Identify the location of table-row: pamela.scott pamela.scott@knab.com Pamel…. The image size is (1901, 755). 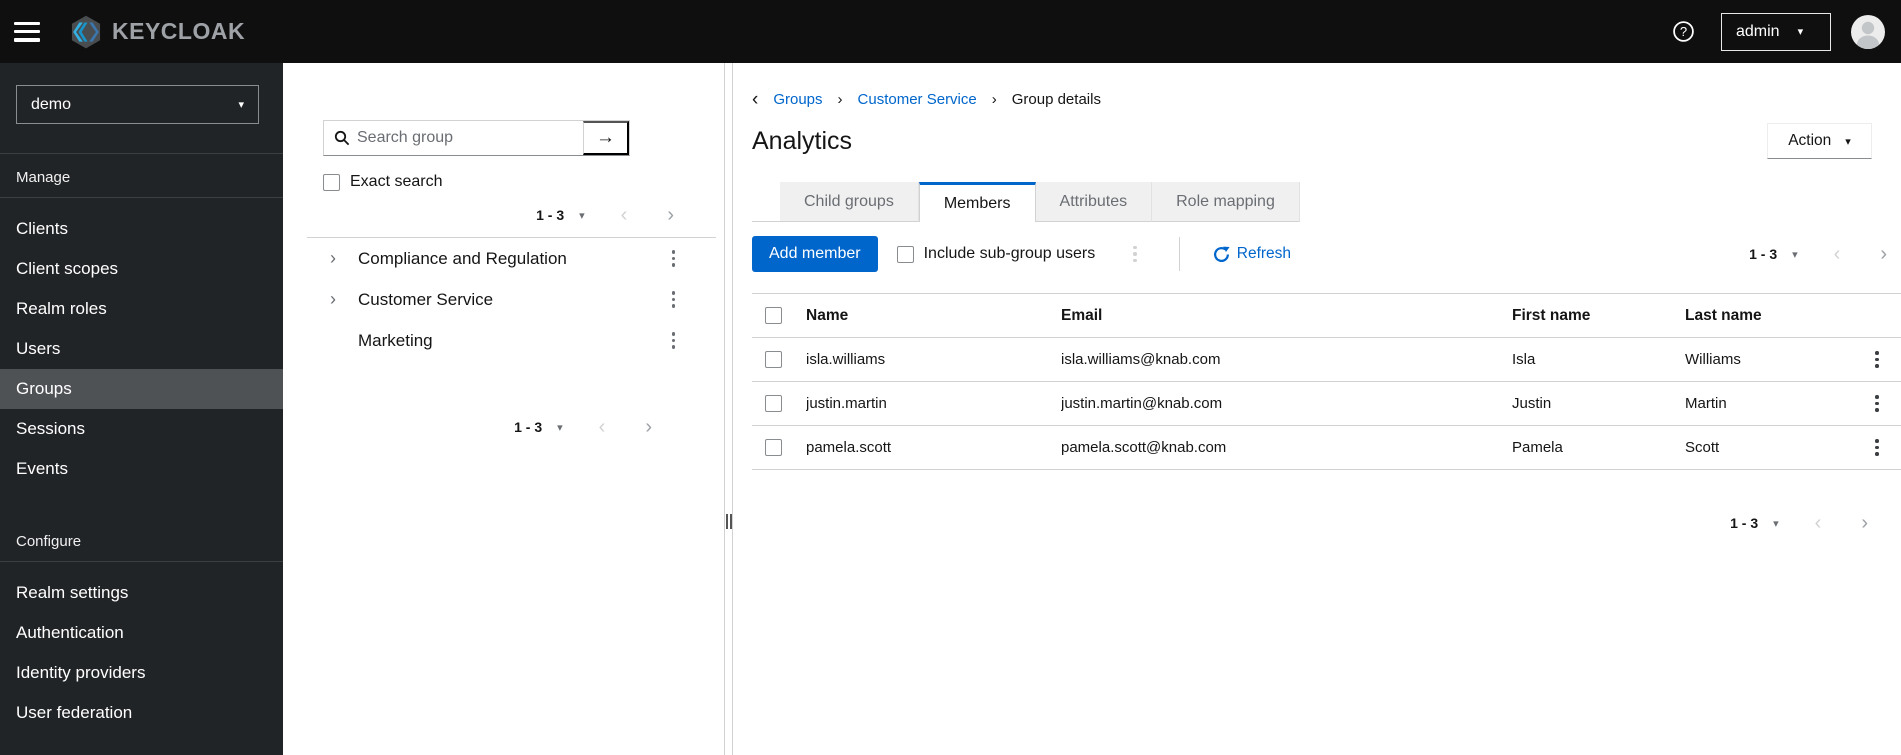
(1326, 448).